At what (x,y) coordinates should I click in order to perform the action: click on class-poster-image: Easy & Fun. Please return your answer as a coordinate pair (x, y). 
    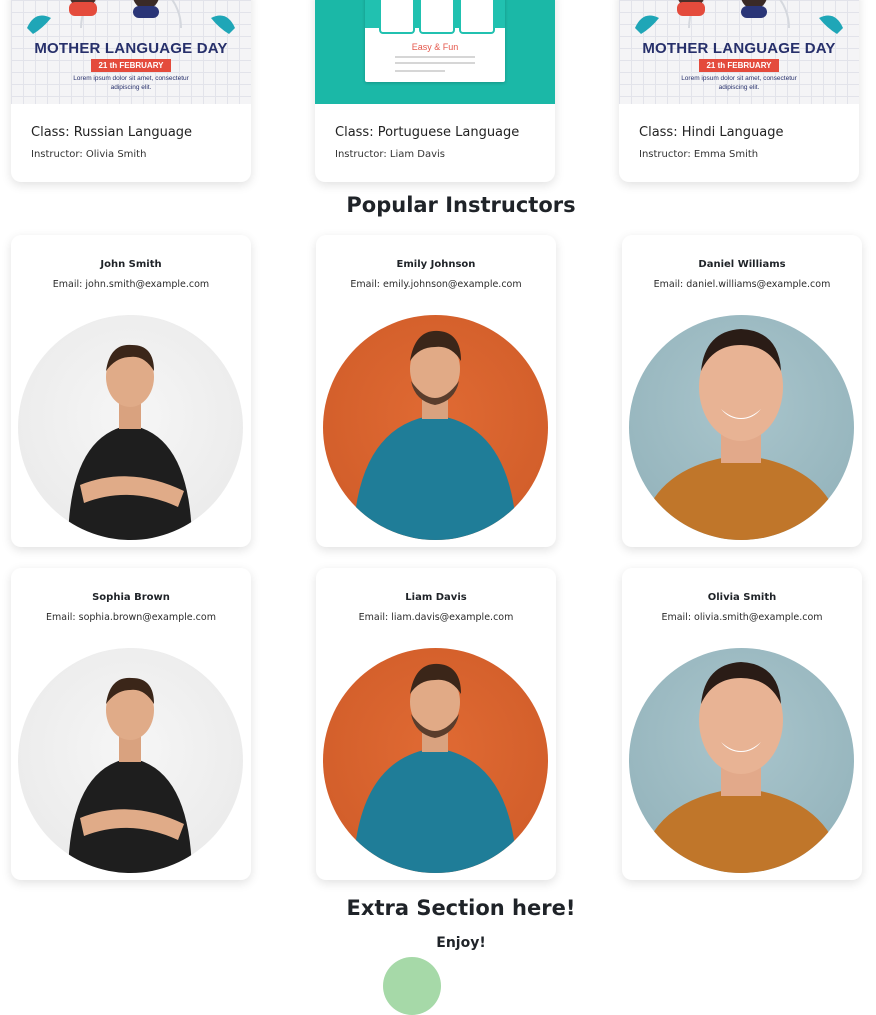
    Looking at the image, I should click on (435, 52).